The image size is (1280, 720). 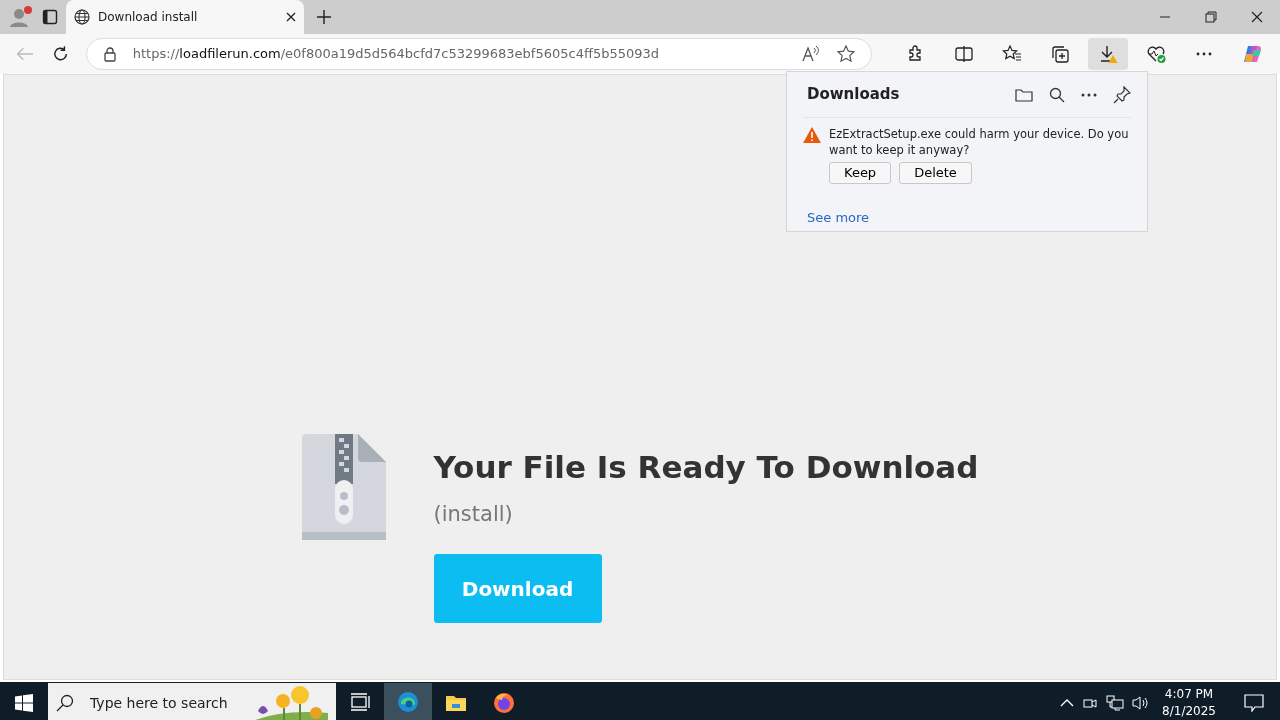 What do you see at coordinates (1067, 703) in the screenshot?
I see `chevron-up-icon` at bounding box center [1067, 703].